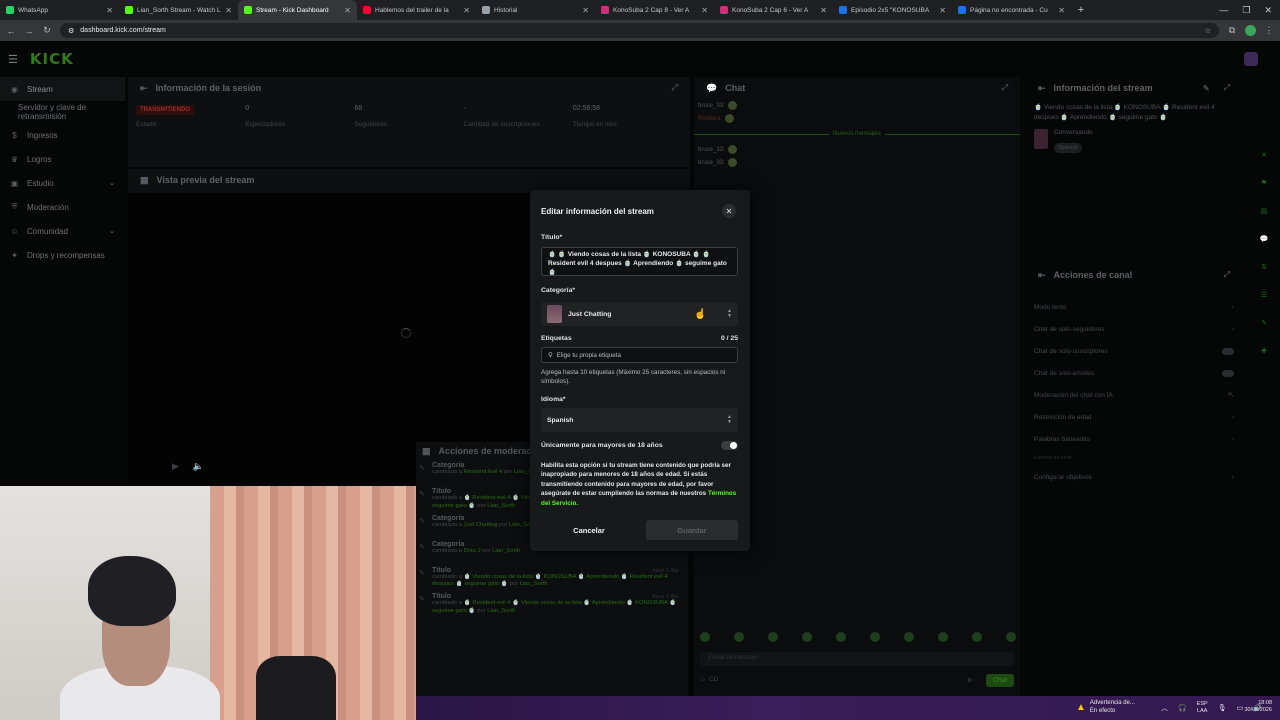  Describe the element at coordinates (13, 59) in the screenshot. I see `menu-icon: ☰` at that location.